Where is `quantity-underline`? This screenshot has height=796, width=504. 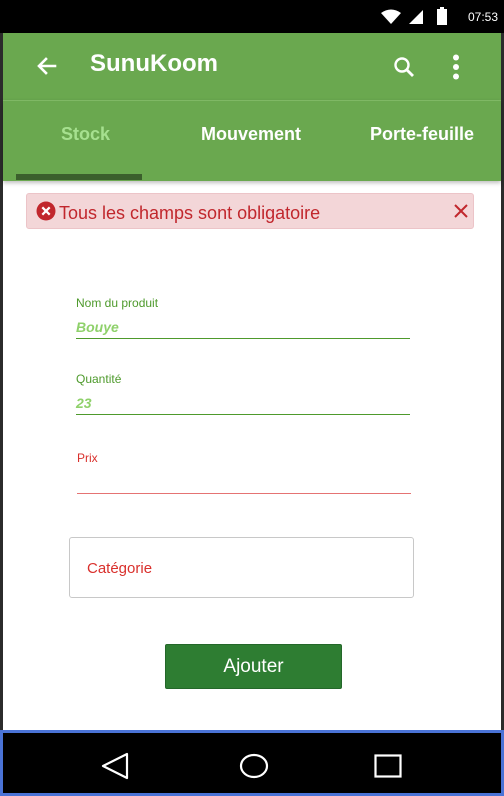 quantity-underline is located at coordinates (243, 414).